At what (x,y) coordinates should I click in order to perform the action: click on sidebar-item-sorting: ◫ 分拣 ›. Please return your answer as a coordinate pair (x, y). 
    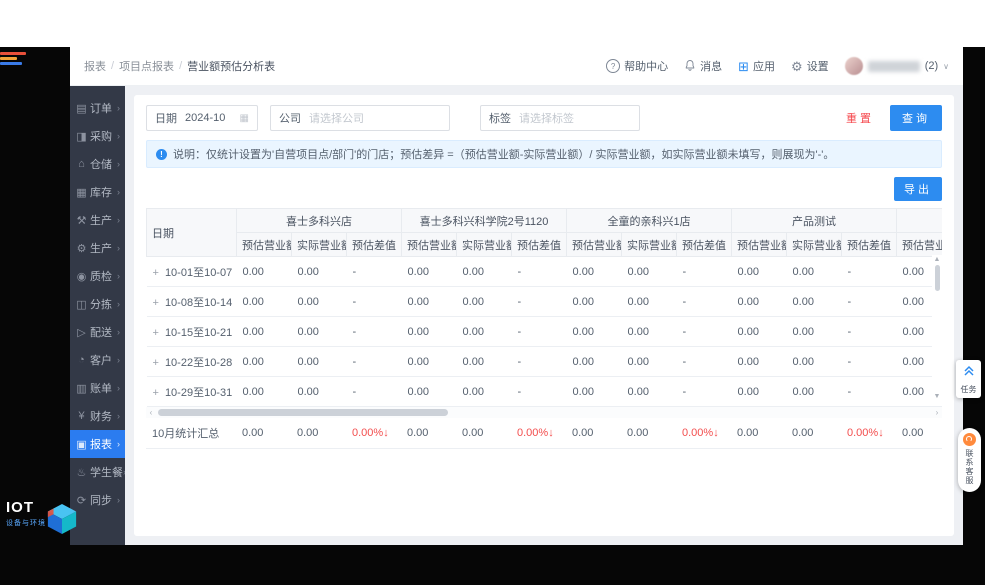
    Looking at the image, I should click on (97, 304).